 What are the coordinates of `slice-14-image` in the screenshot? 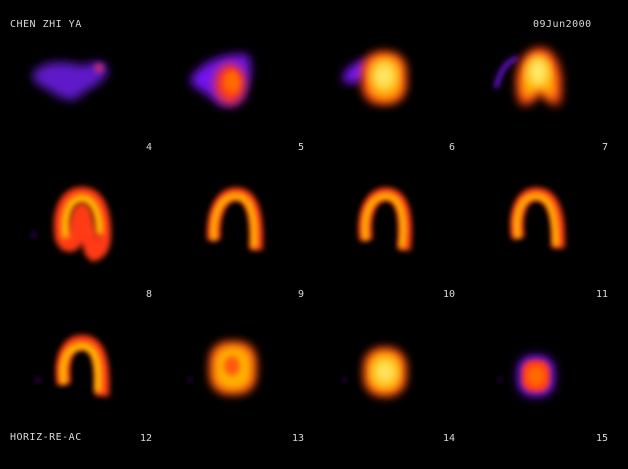 It's located at (374, 372).